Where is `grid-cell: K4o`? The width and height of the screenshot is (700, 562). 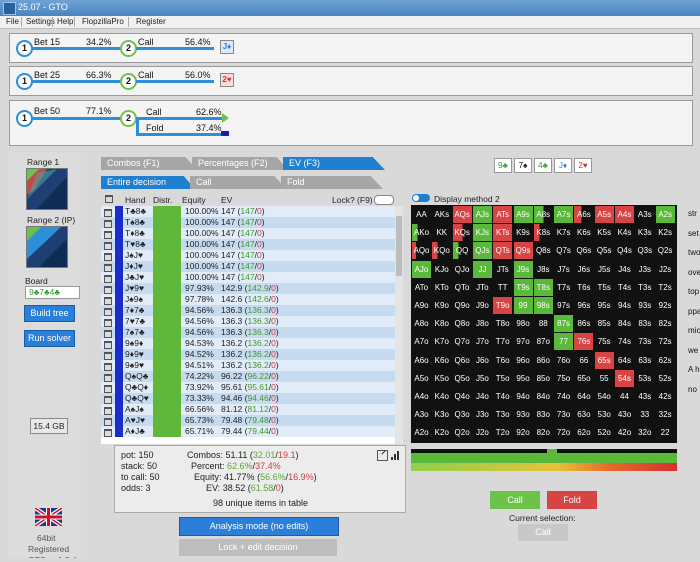
grid-cell: K4o is located at coordinates (441, 396).